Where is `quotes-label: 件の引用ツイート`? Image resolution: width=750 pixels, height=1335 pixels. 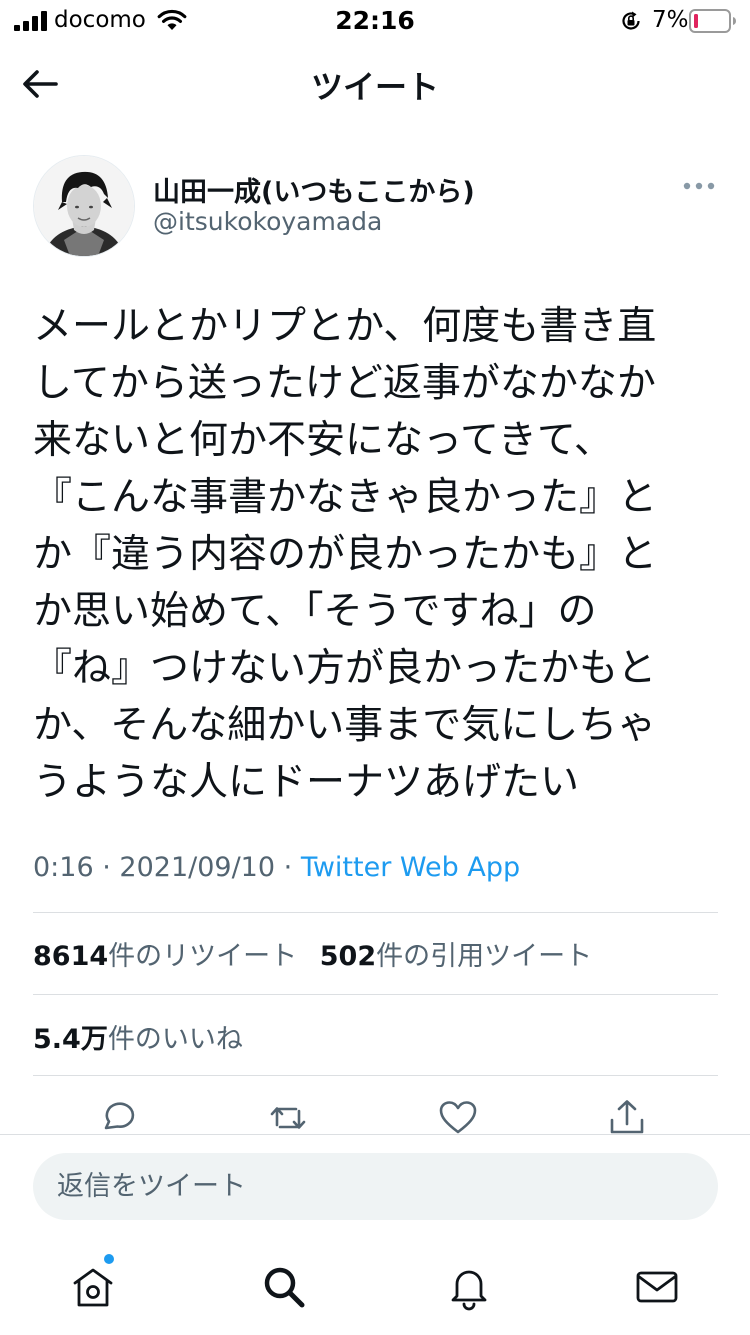
quotes-label: 件の引用ツイート is located at coordinates (484, 956).